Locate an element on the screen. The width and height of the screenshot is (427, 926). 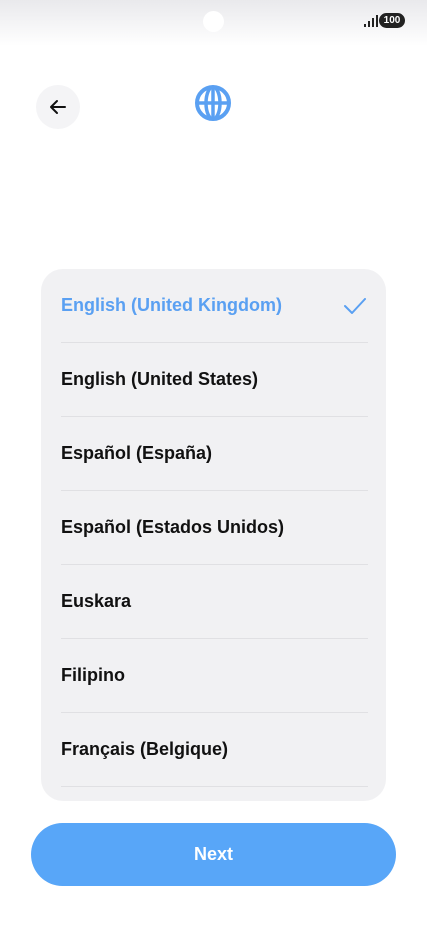
battery-icon: 100 is located at coordinates (392, 20).